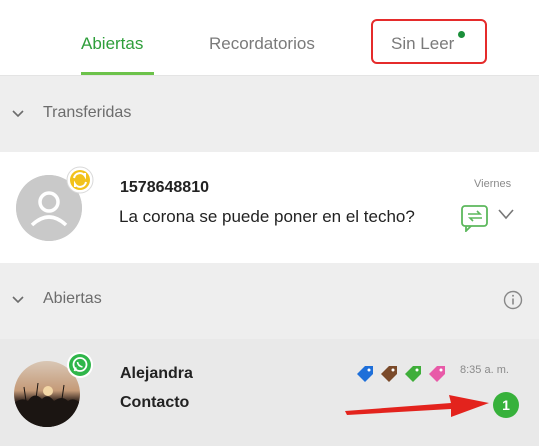  Describe the element at coordinates (156, 373) in the screenshot. I see `contact-name: Alejandra` at that location.